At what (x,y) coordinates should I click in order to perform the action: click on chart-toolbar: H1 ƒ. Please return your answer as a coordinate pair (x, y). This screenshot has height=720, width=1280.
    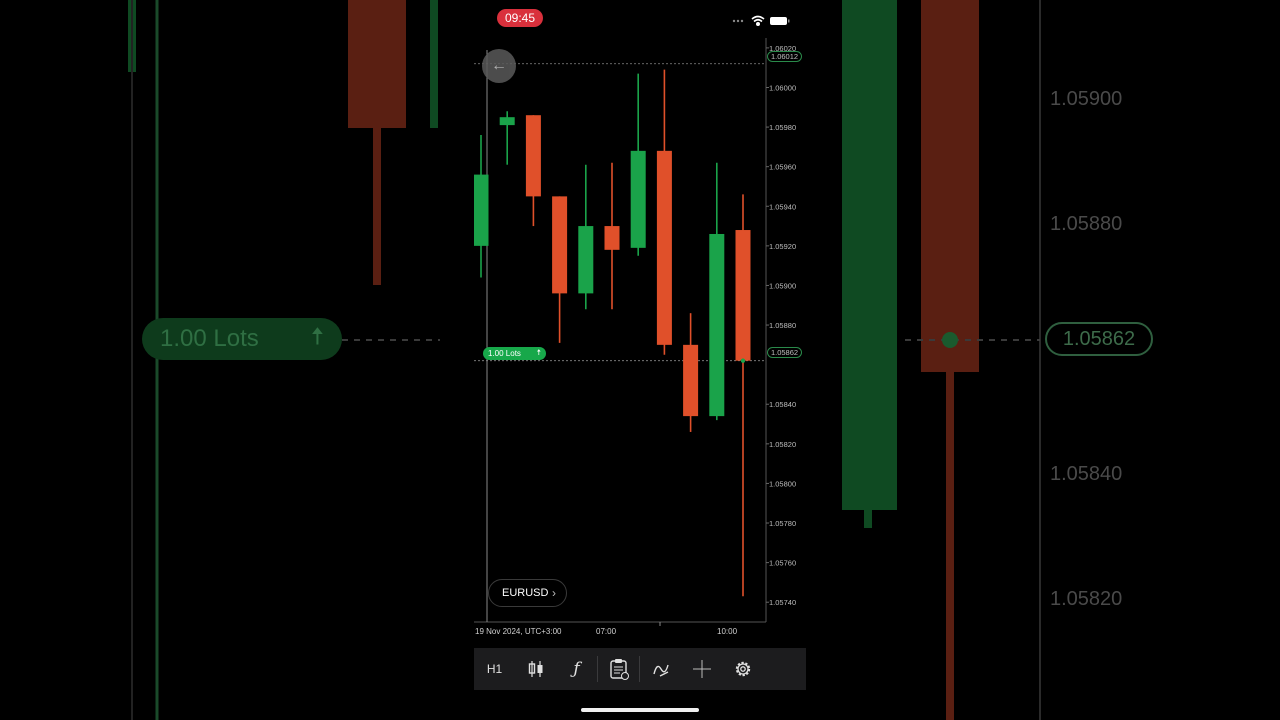
    Looking at the image, I should click on (640, 669).